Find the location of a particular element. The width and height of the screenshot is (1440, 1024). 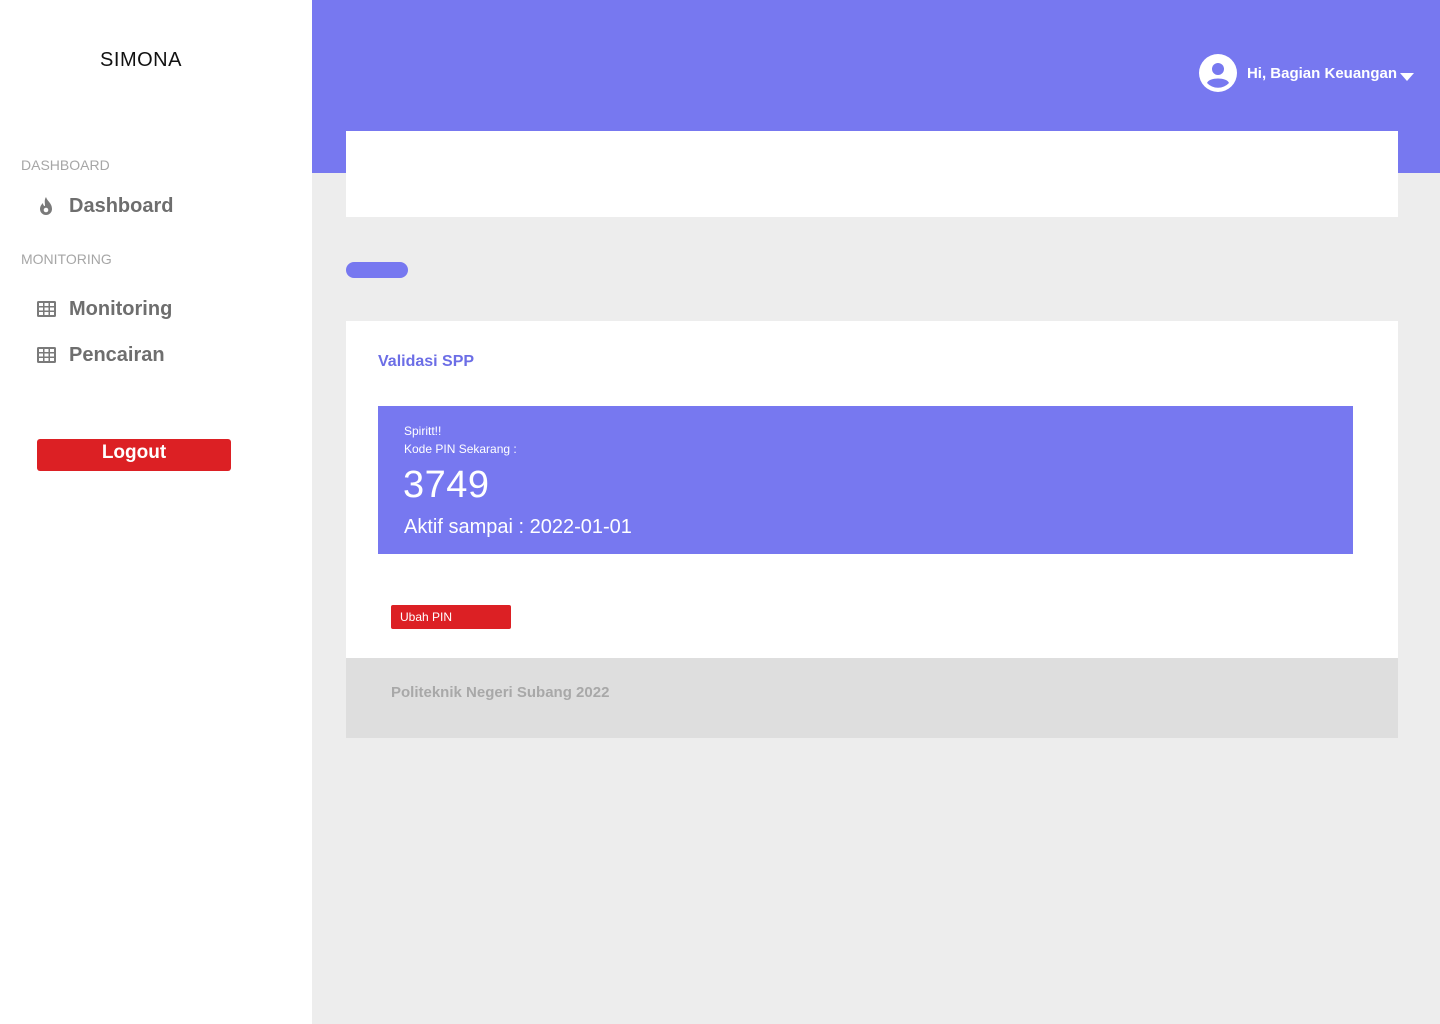

pin-code: 3749 is located at coordinates (446, 485).